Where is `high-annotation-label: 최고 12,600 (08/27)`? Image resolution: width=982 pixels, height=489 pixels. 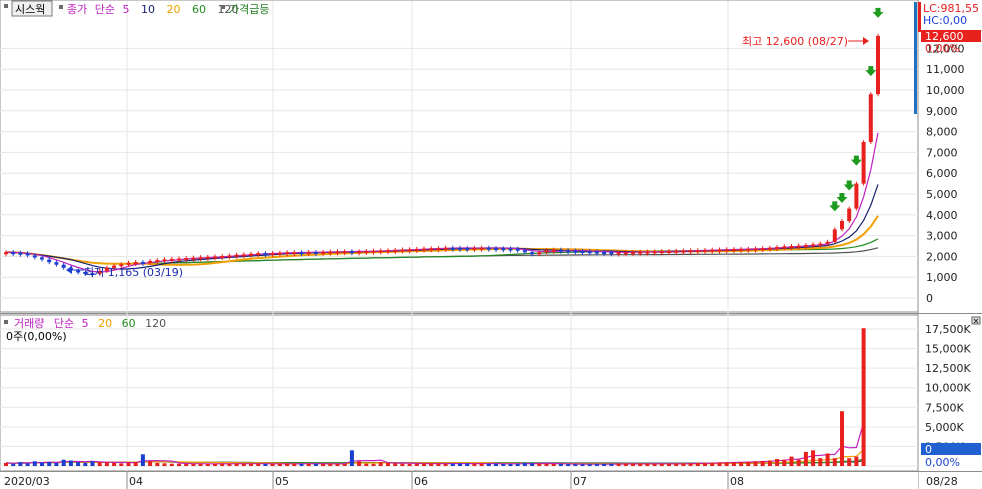
high-annotation-label: 최고 12,600 (08/27) is located at coordinates (795, 41).